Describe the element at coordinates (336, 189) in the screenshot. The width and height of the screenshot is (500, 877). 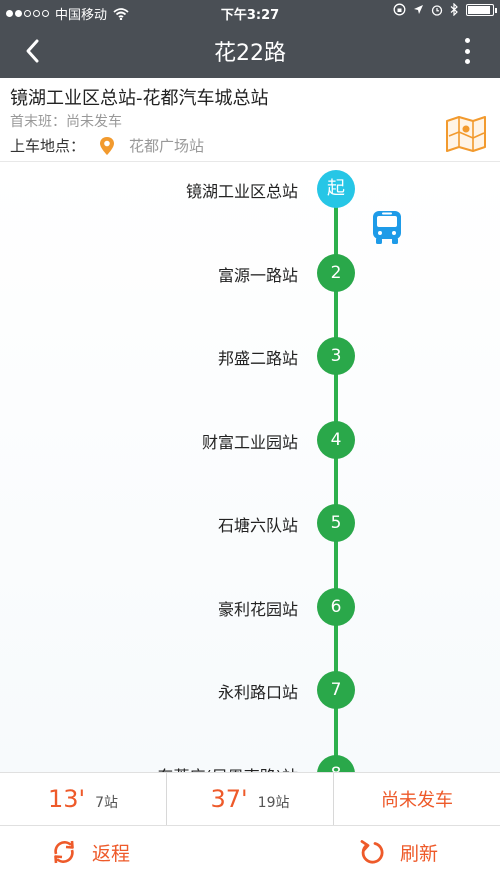
I see `stop-start-marker: 起` at that location.